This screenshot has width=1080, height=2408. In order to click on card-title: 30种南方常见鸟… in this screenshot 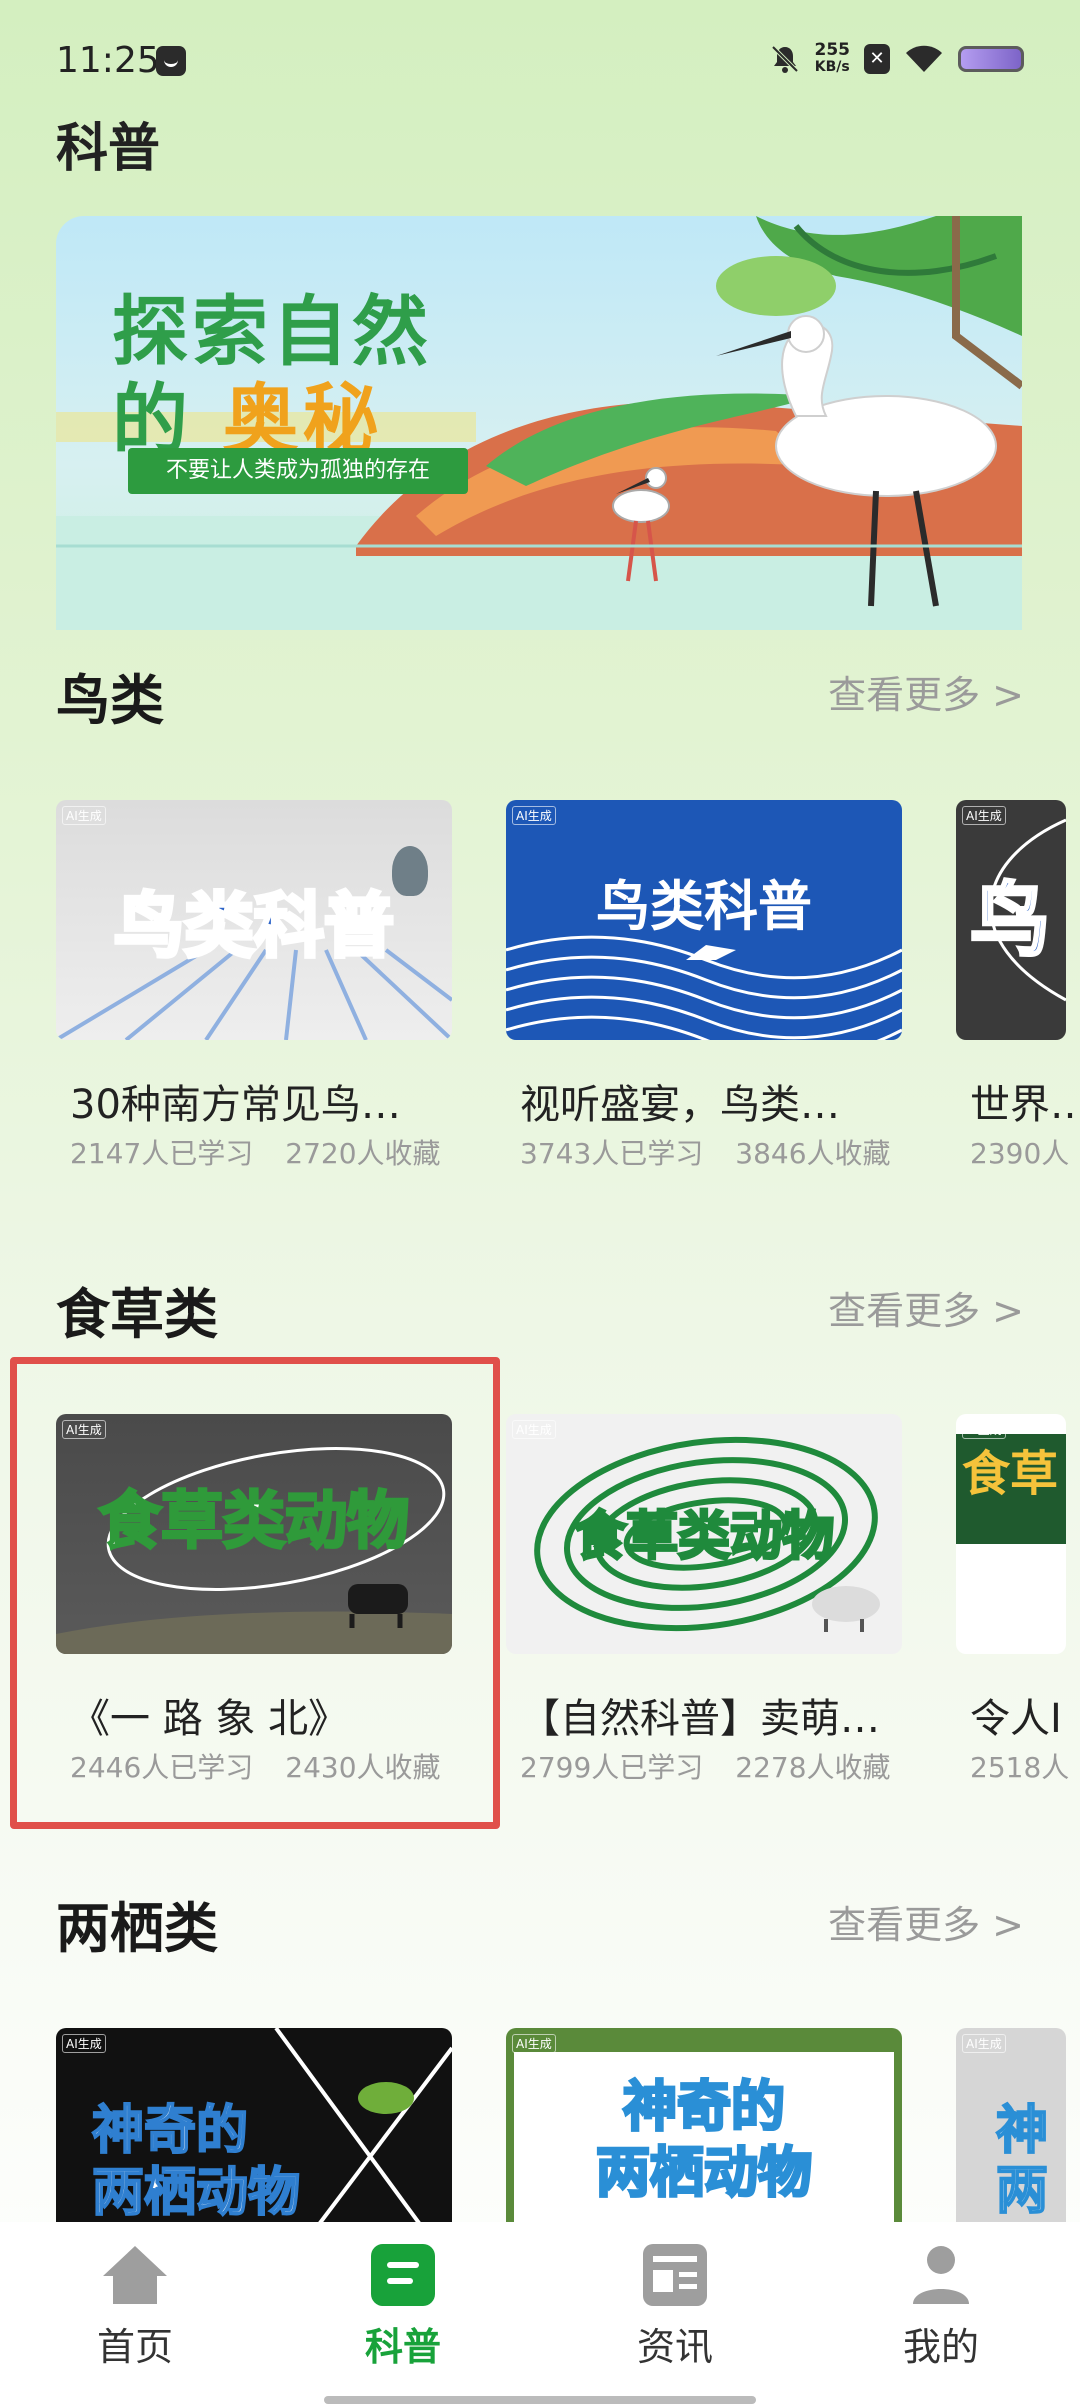, I will do `click(235, 1105)`.